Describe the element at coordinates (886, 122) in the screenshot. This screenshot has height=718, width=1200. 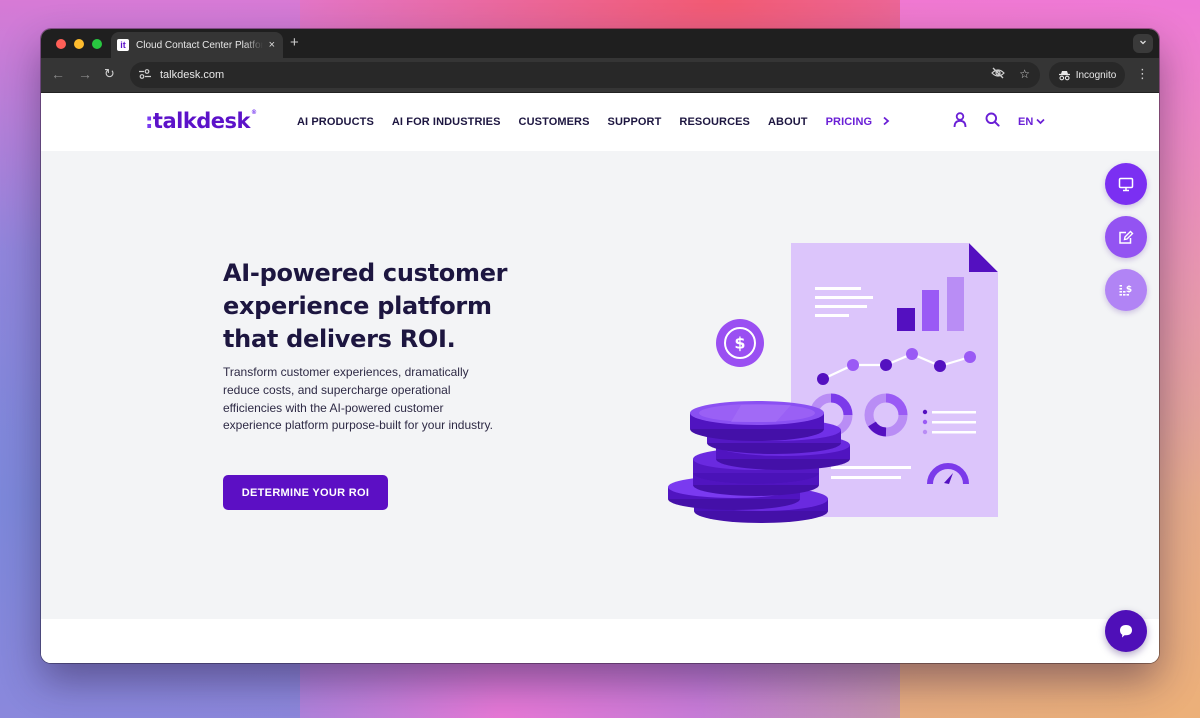
I see `nav-more-chevron-icon` at that location.